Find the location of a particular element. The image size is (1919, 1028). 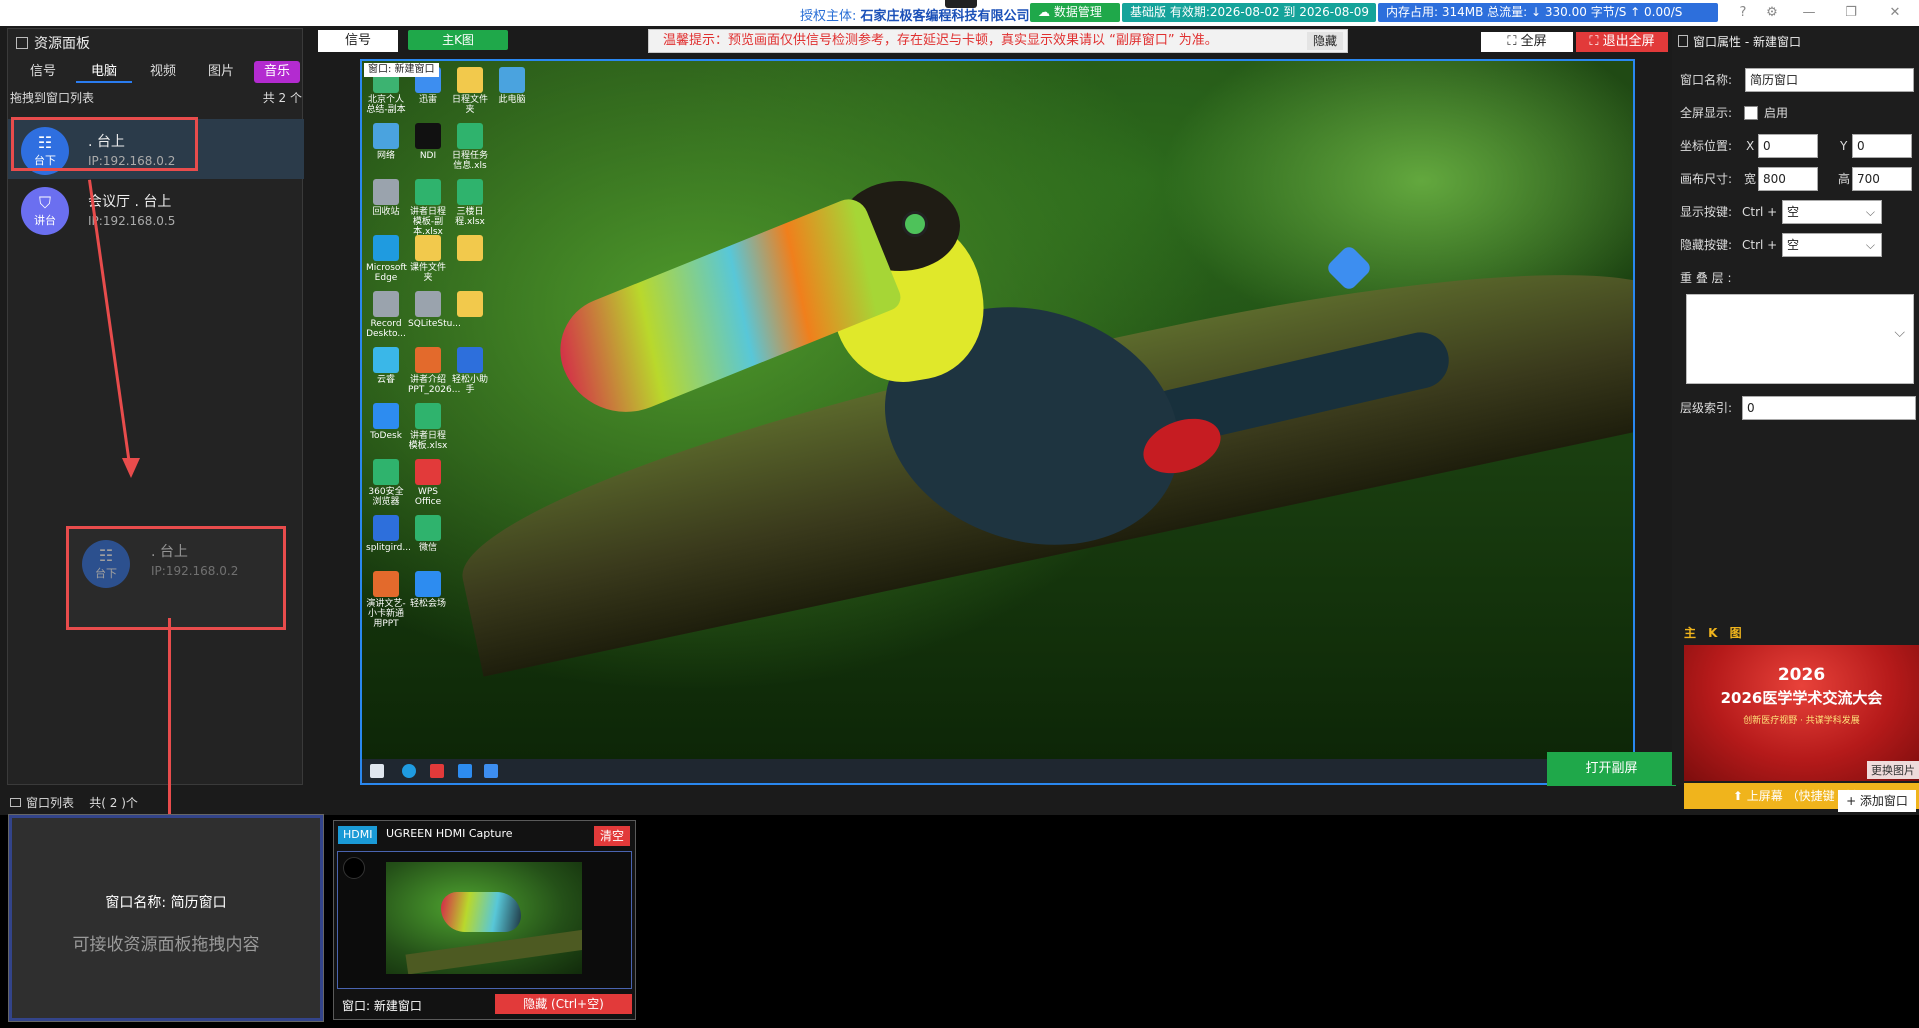

settings-icon: ⚙ is located at coordinates (1772, 13).